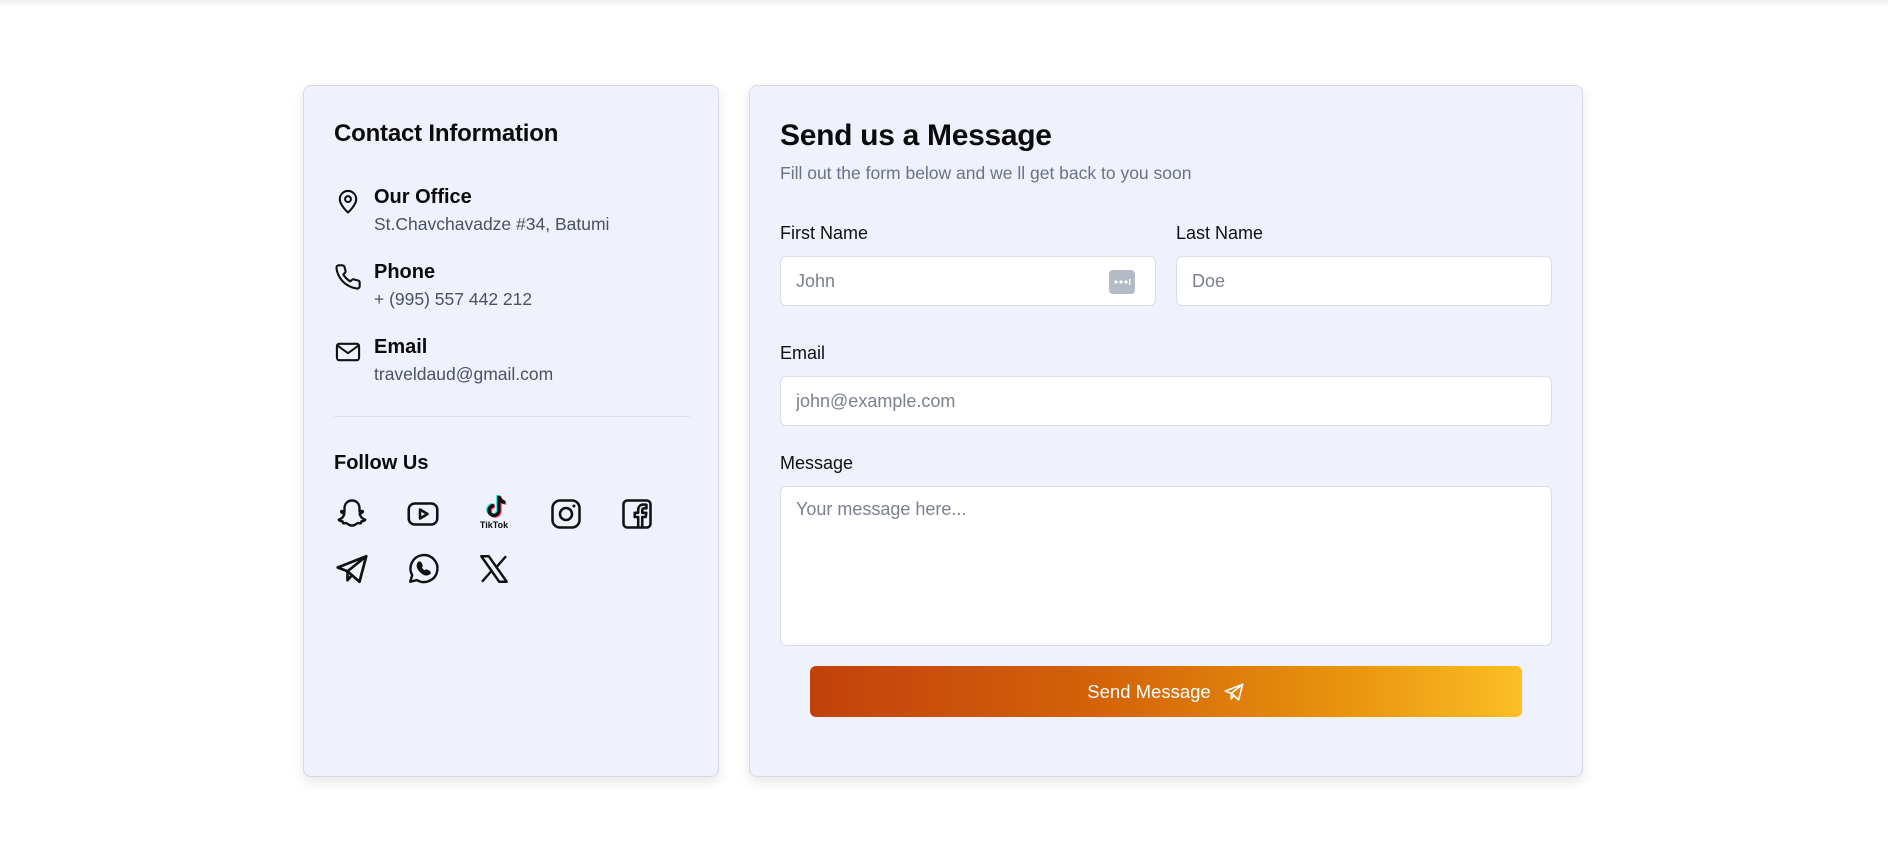 The height and width of the screenshot is (862, 1888). Describe the element at coordinates (975, 281) in the screenshot. I see `first-name-input` at that location.